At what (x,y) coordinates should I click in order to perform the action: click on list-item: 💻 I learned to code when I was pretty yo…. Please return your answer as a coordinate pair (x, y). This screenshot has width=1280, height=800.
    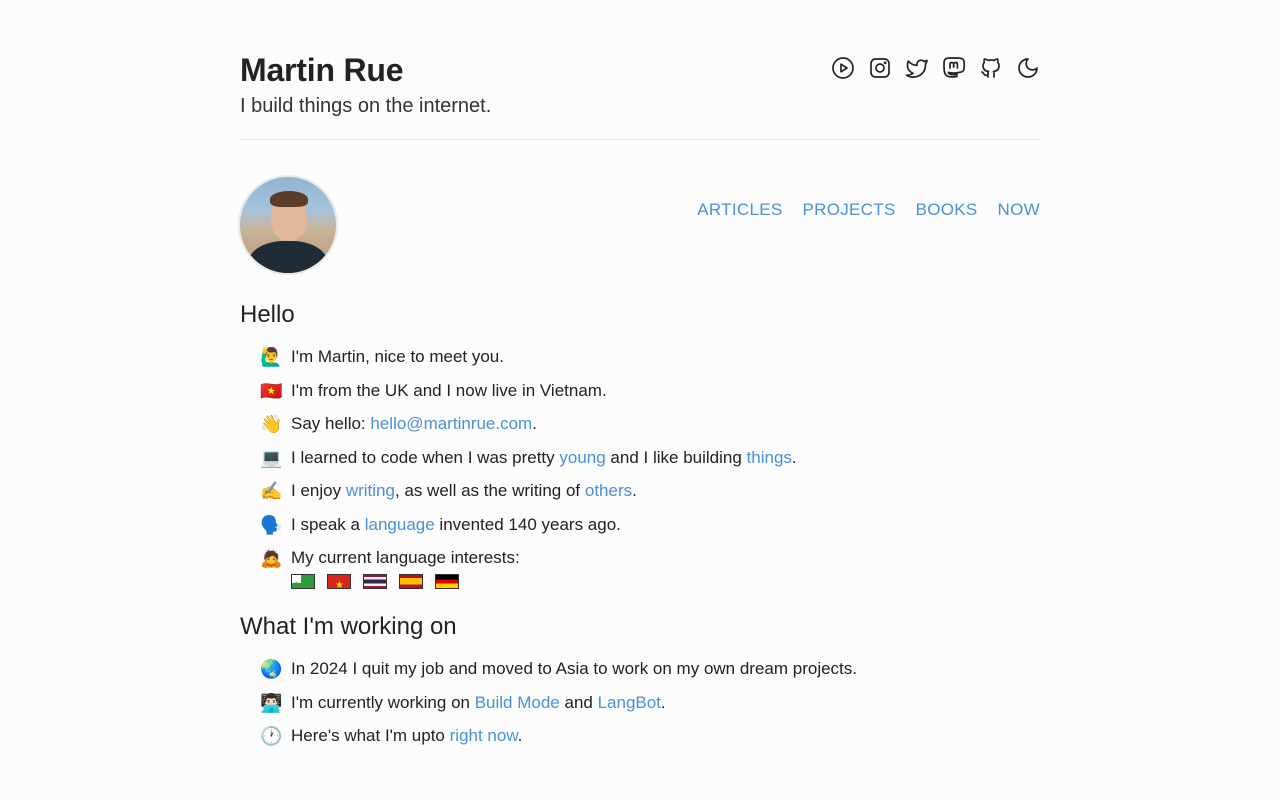
    Looking at the image, I should click on (650, 458).